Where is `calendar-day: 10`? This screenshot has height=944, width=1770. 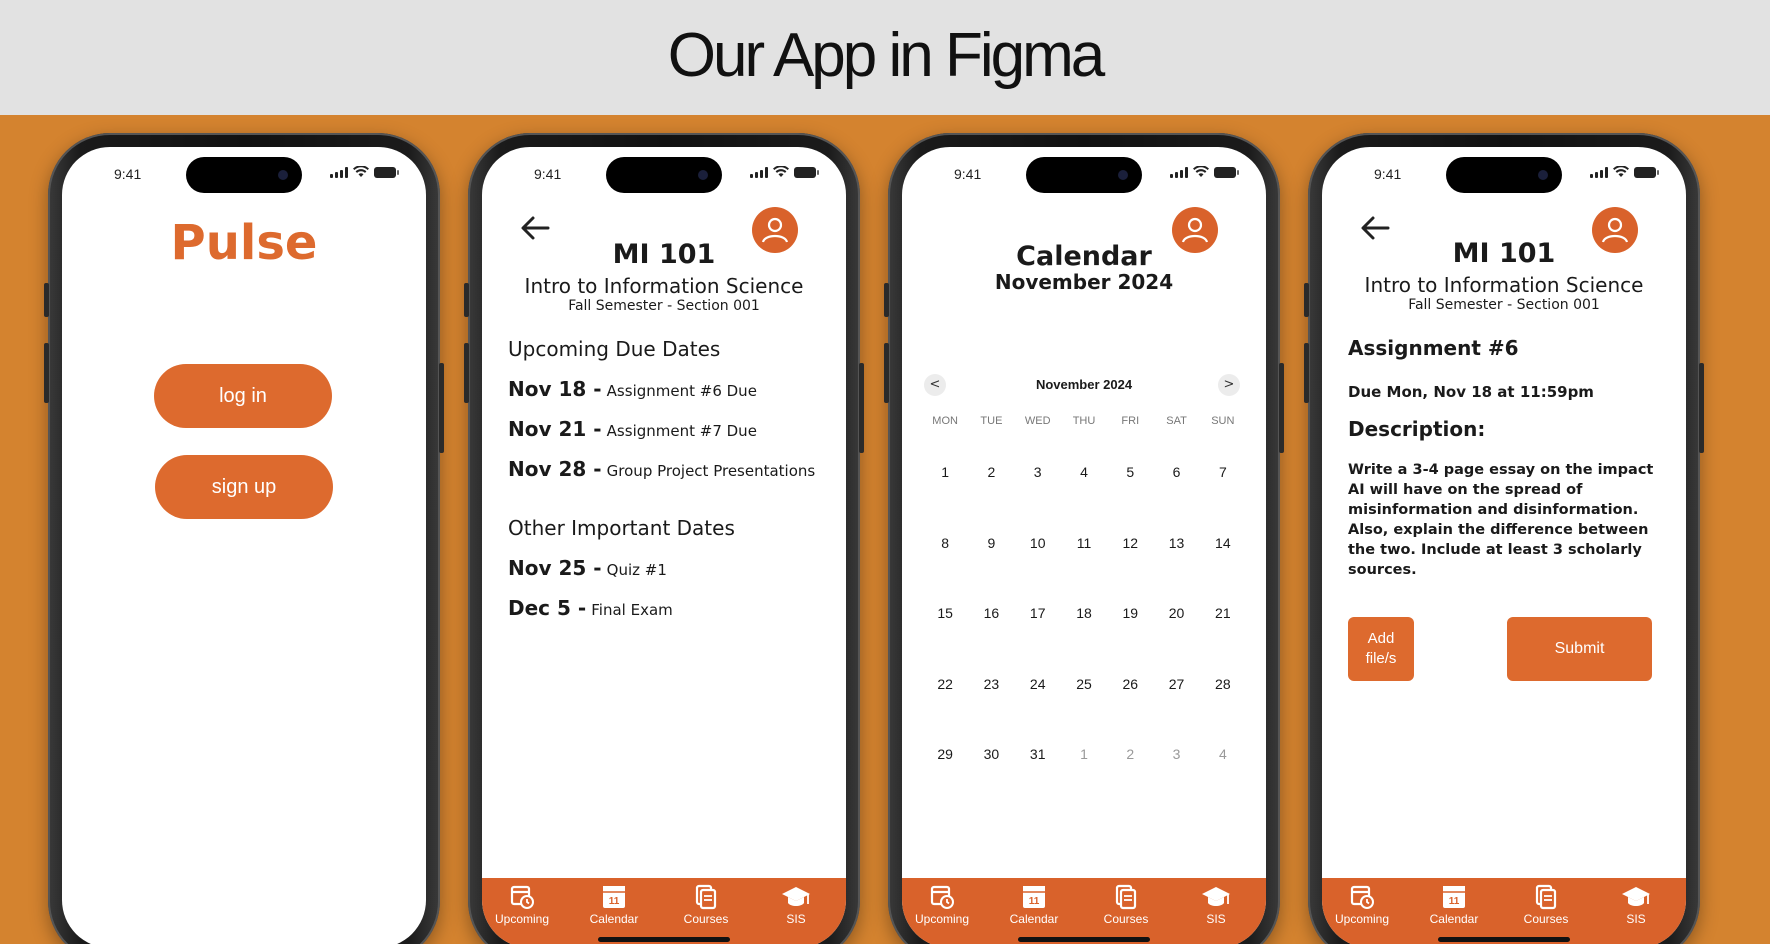
calendar-day: 10 is located at coordinates (1038, 543).